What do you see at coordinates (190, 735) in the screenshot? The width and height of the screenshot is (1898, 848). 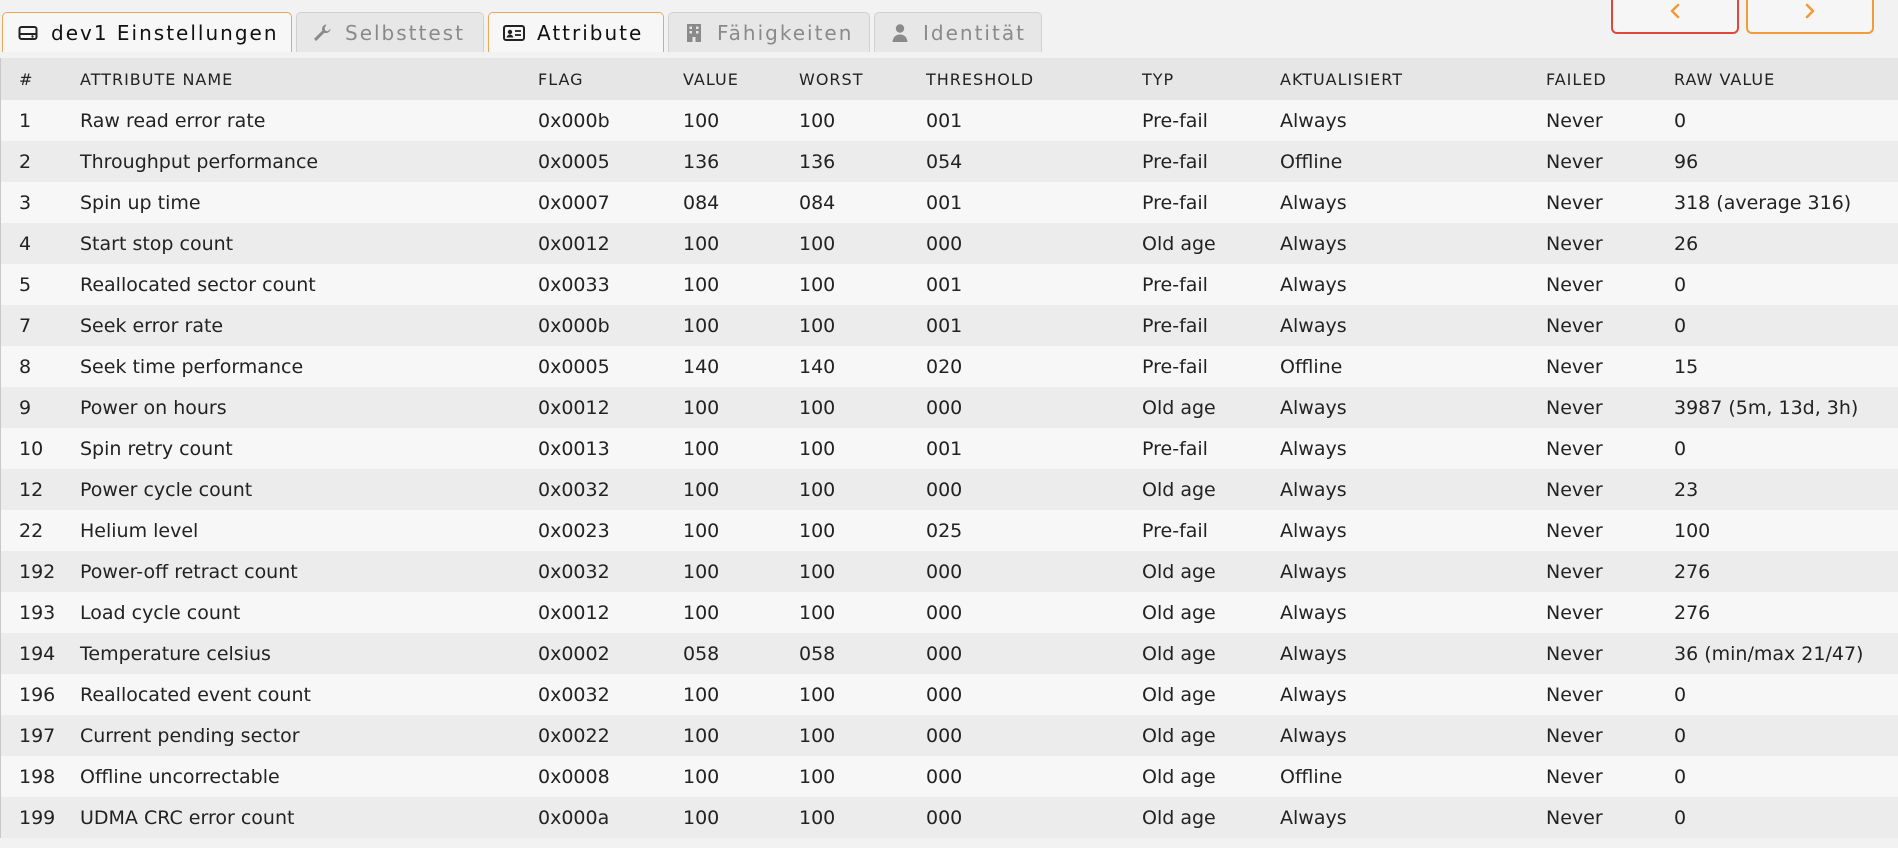 I see `cell-attribute-name: Current pending sector` at bounding box center [190, 735].